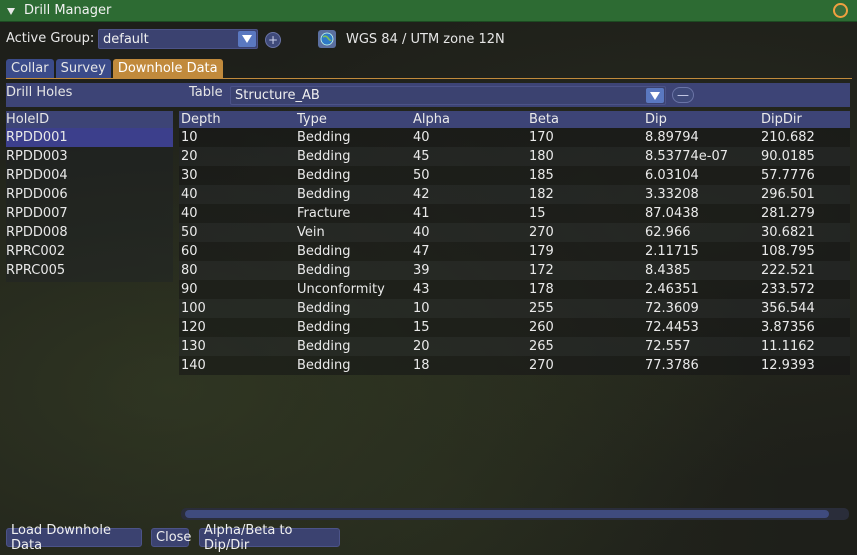 This screenshot has width=857, height=555. What do you see at coordinates (421, 346) in the screenshot?
I see `table-cell: 20` at bounding box center [421, 346].